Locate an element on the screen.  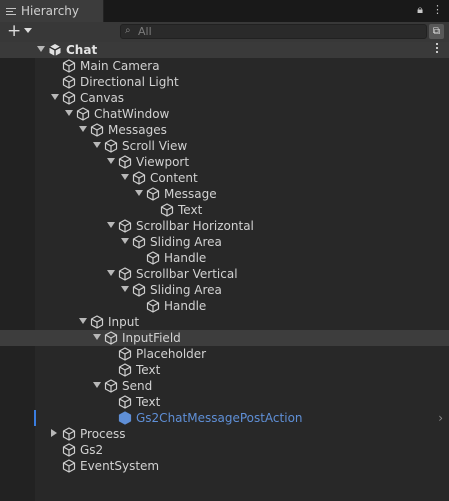
hierarchy-row: InputField is located at coordinates (224, 338).